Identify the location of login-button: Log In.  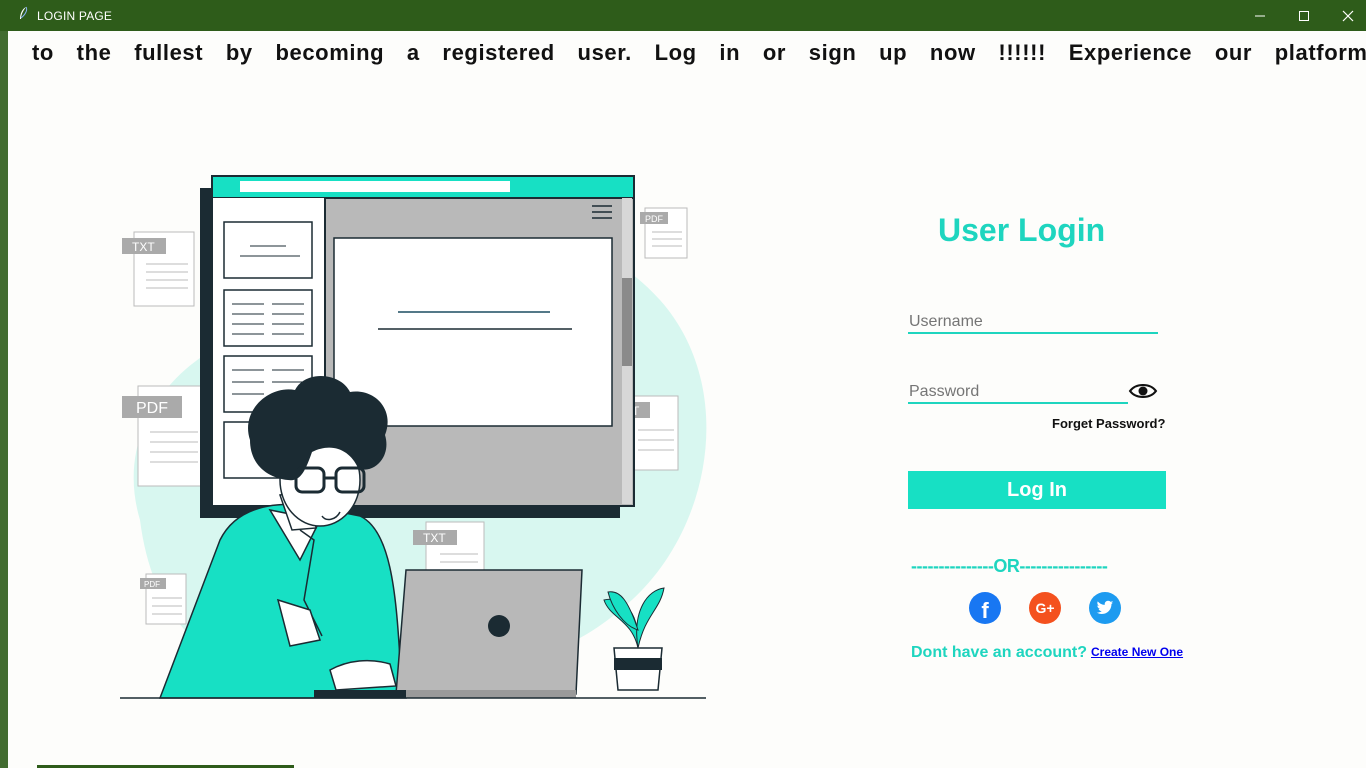
(1037, 490).